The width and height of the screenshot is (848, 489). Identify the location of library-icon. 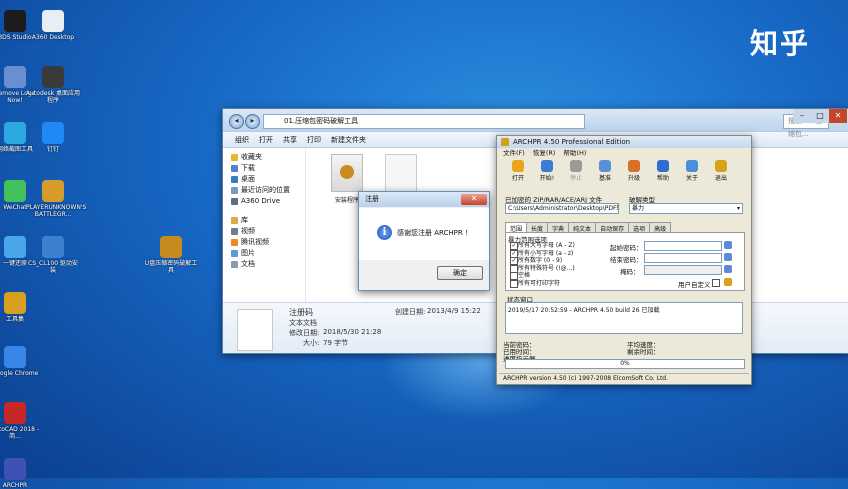
(234, 220).